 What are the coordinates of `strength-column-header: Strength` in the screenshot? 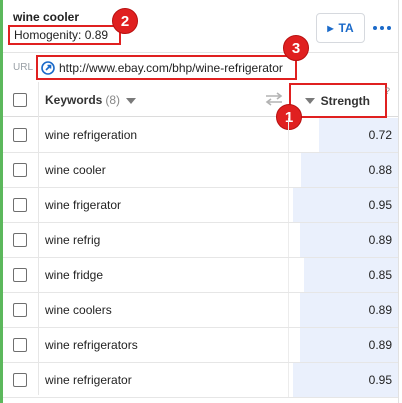 It's located at (338, 100).